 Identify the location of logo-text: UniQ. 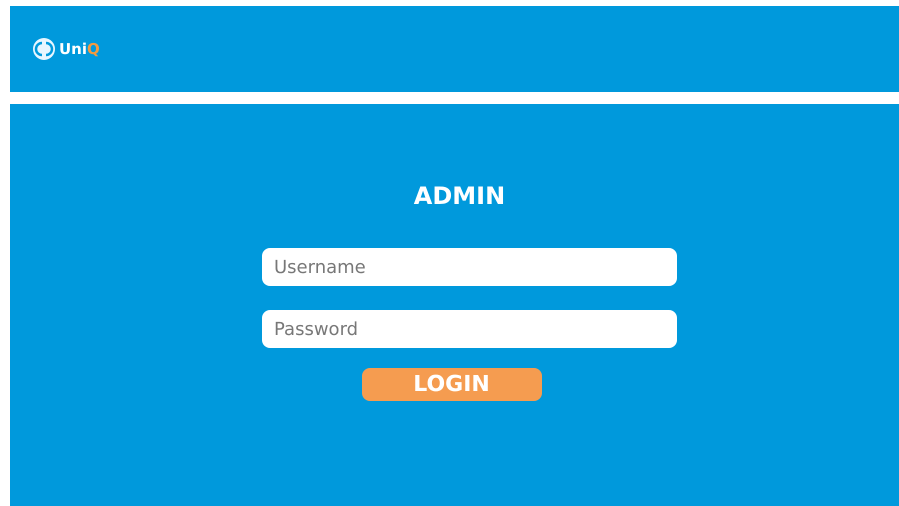
(79, 49).